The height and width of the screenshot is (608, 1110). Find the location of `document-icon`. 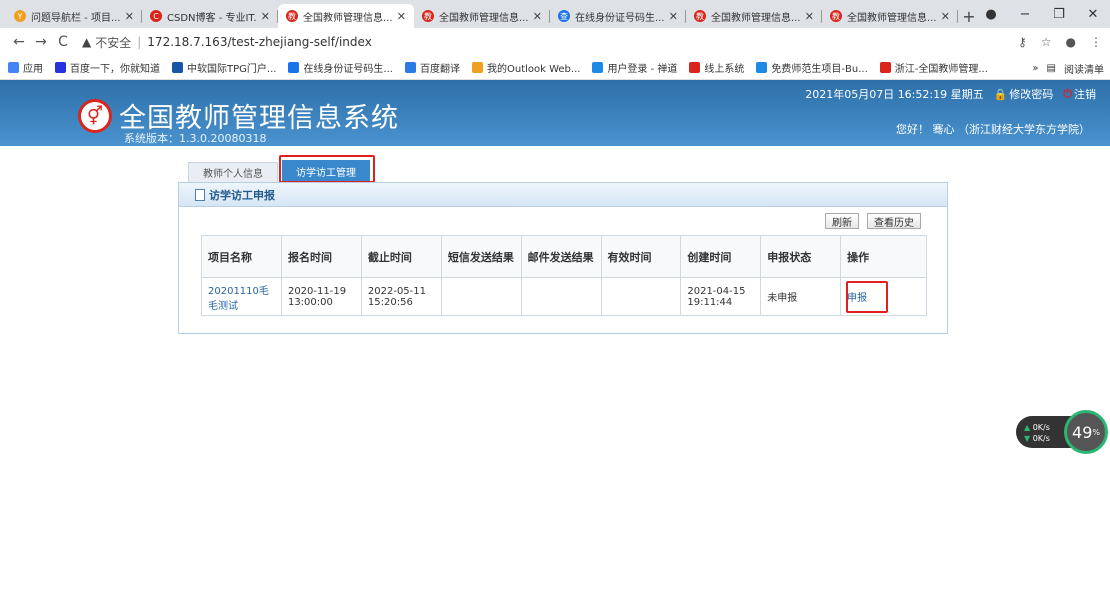

document-icon is located at coordinates (200, 194).